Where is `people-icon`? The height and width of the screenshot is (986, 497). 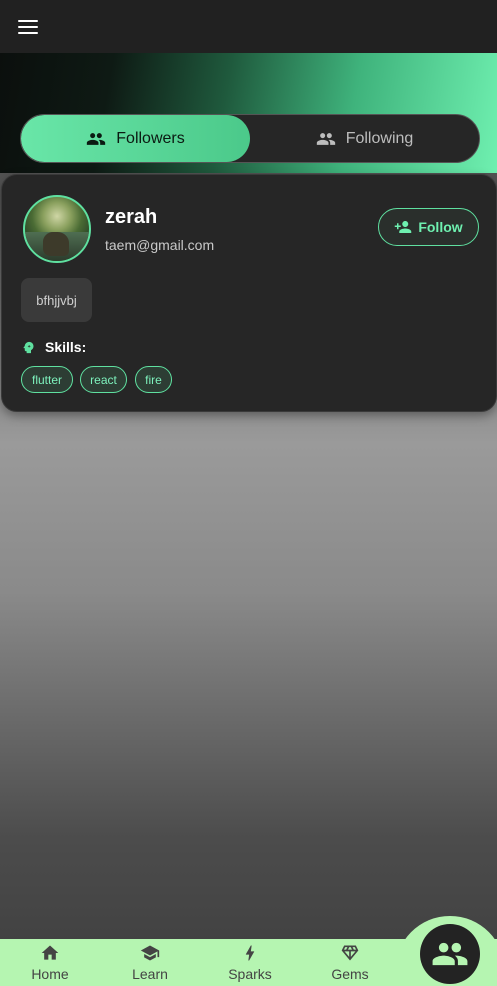
people-icon is located at coordinates (450, 954).